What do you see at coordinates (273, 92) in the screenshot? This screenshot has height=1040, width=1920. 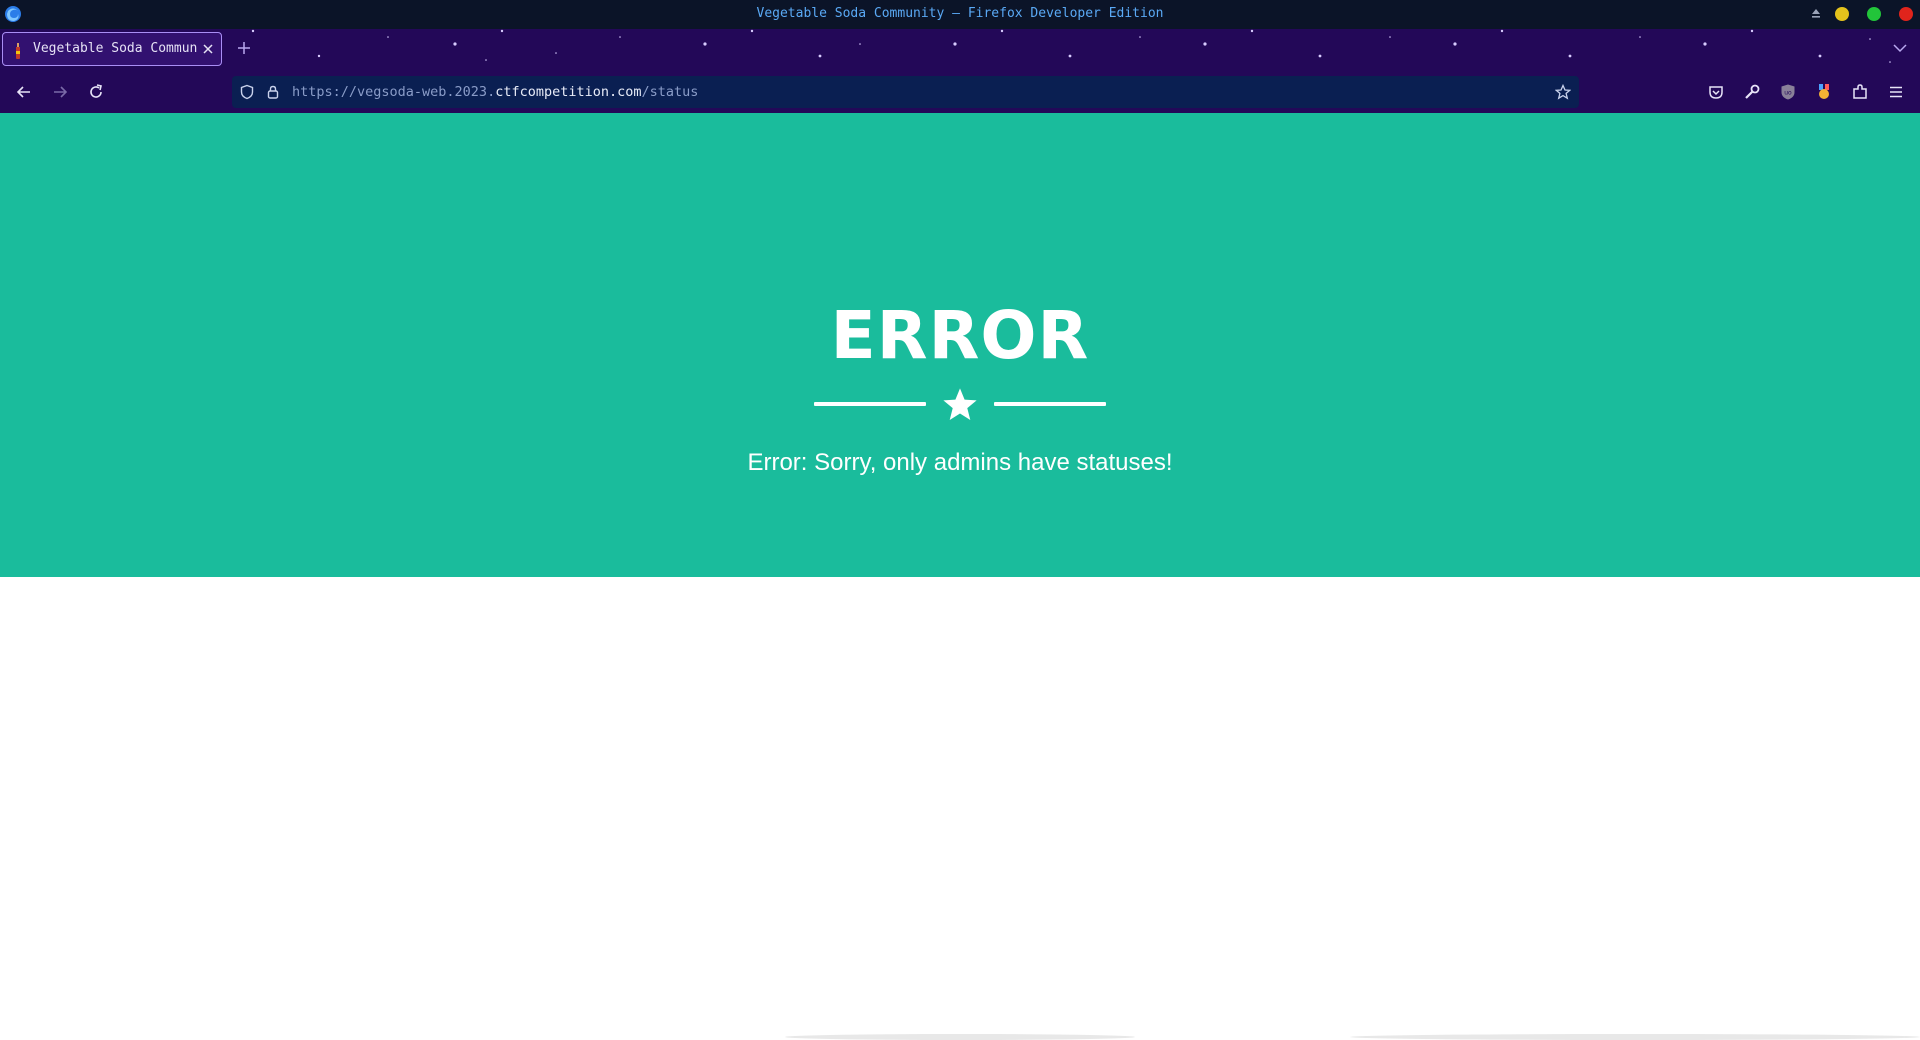 I see `lock-icon` at bounding box center [273, 92].